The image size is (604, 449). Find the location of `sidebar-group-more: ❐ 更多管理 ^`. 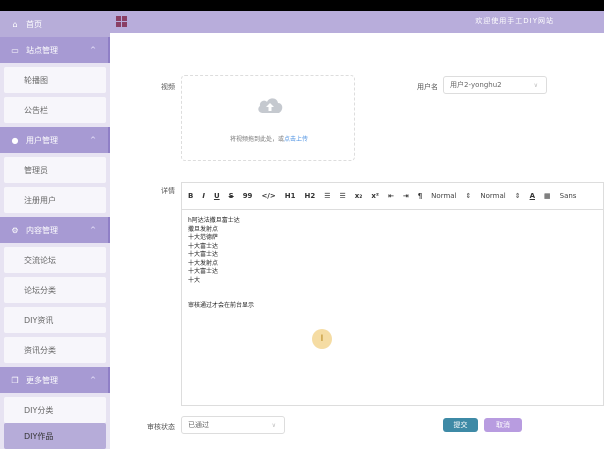

sidebar-group-more: ❐ 更多管理 ^ is located at coordinates (55, 380).